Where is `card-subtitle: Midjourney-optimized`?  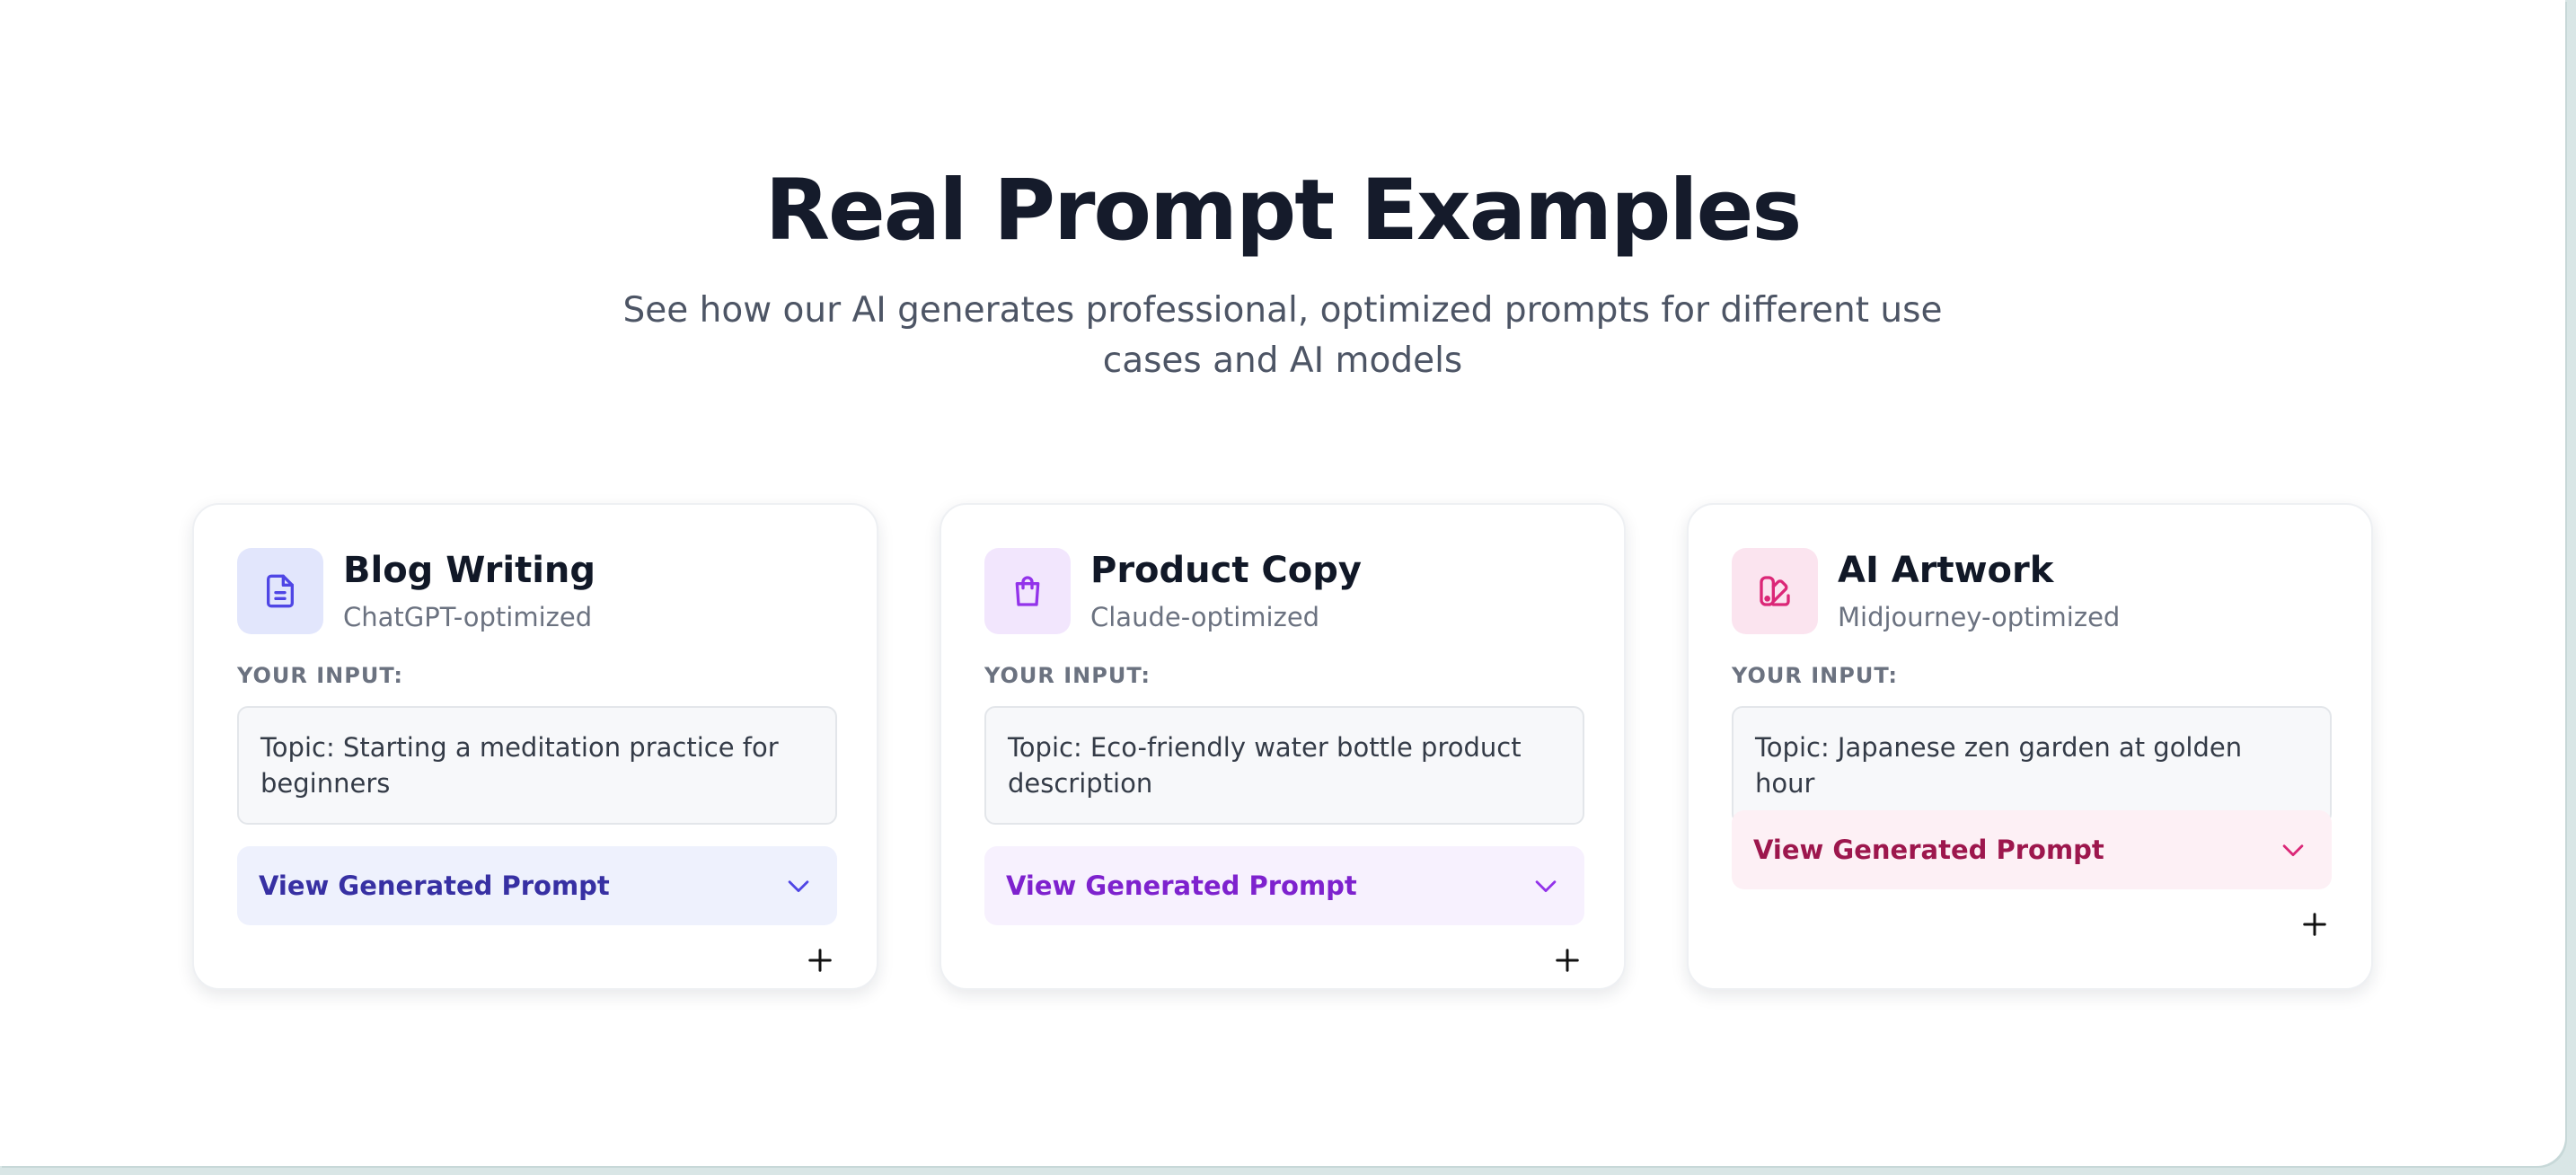
card-subtitle: Midjourney-optimized is located at coordinates (1979, 617).